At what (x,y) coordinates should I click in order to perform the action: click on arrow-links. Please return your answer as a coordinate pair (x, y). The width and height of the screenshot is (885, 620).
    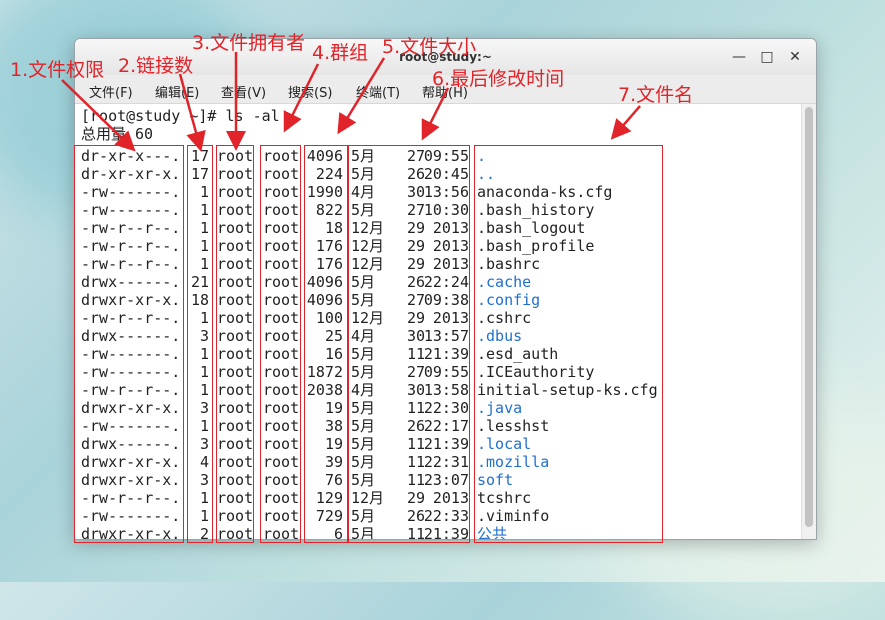
    Looking at the image, I should click on (192, 112).